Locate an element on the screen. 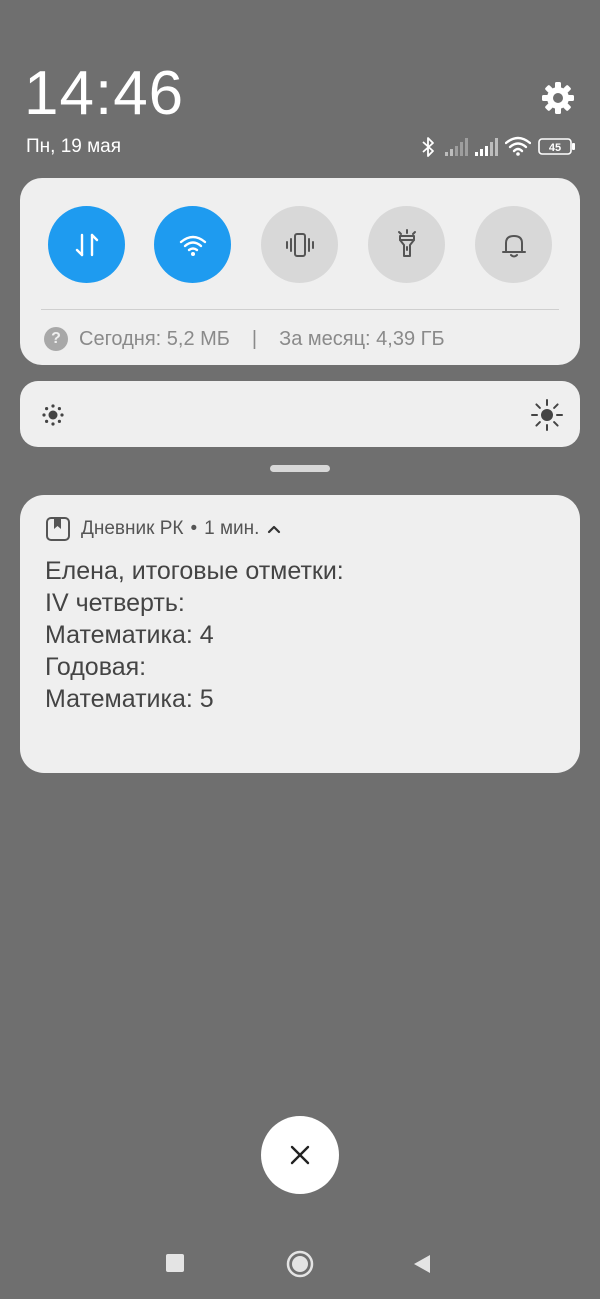  wifi-toggle is located at coordinates (192, 244).